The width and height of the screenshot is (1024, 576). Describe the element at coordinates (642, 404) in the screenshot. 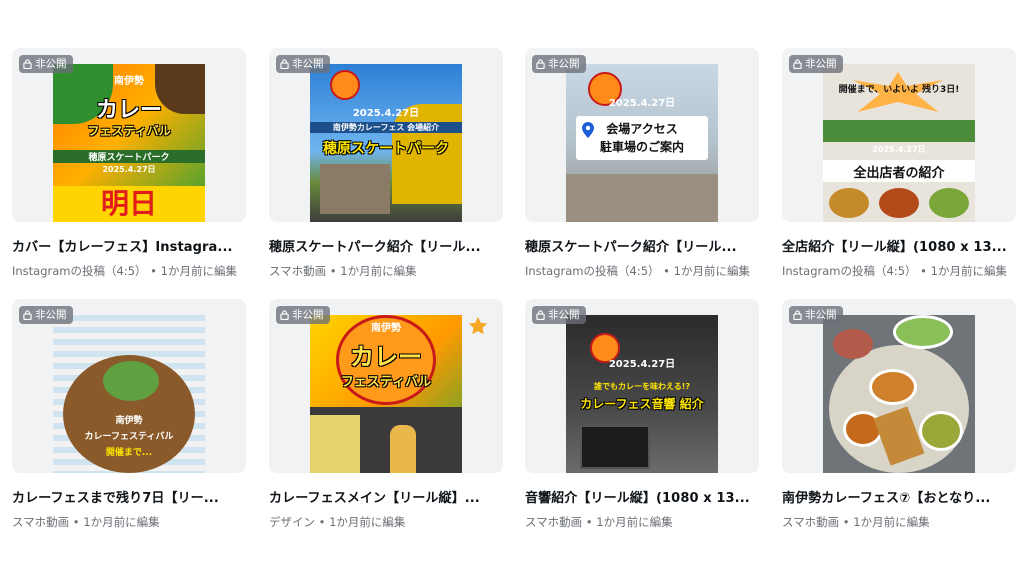

I see `thumb-text: カレーフェス音響 紹介` at that location.